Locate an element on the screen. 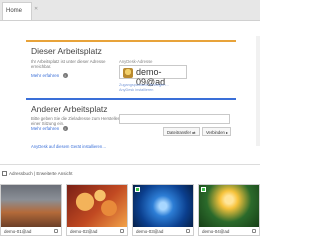 The width and height of the screenshot is (320, 250). tab-strip: Home ✕ is located at coordinates (130, 10).